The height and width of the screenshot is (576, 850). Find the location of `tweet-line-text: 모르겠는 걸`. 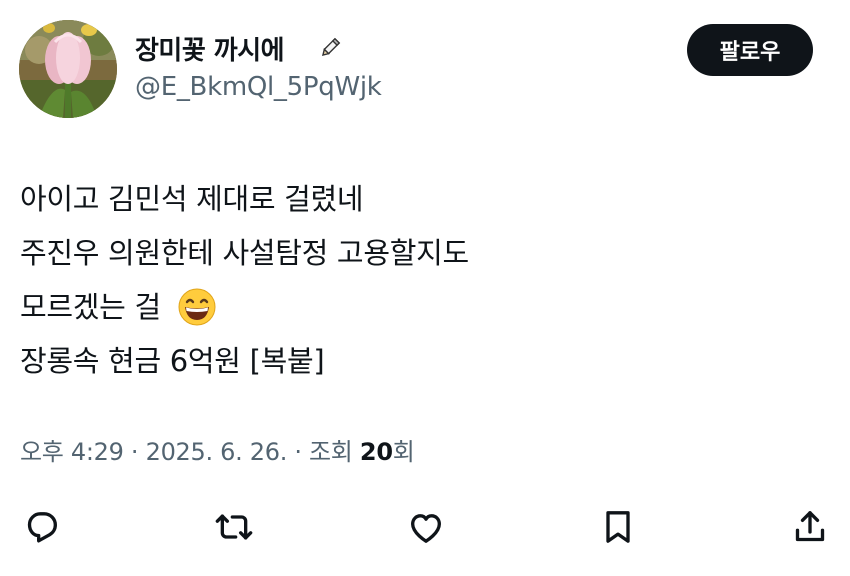

tweet-line-text: 모르겠는 걸 is located at coordinates (90, 307).